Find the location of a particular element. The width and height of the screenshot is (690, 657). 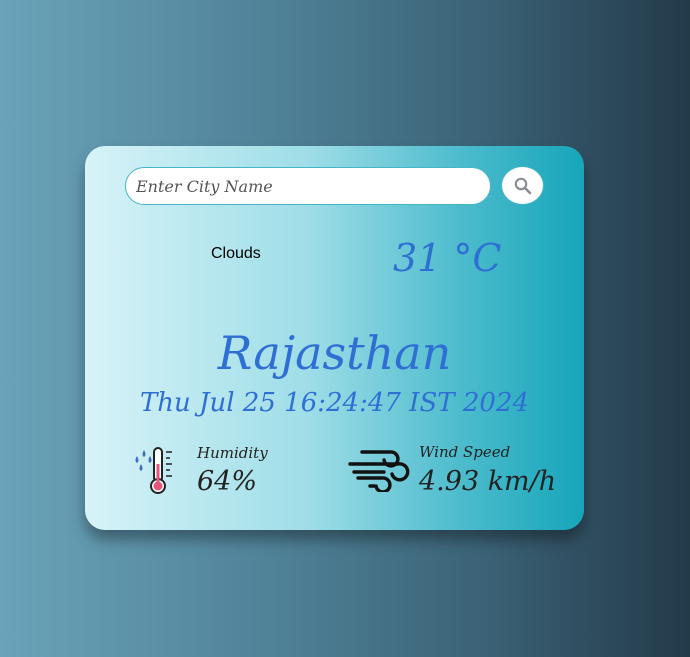

weather-condition: Clouds is located at coordinates (236, 253).